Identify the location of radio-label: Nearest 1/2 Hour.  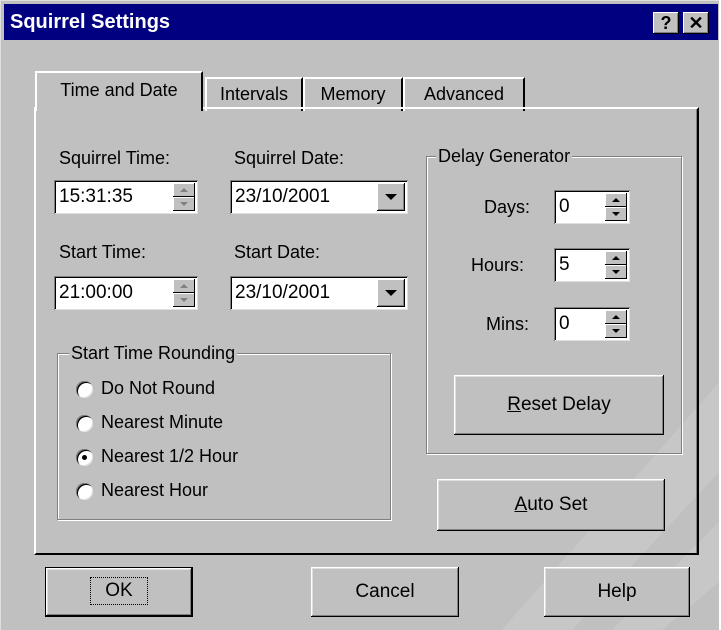
(170, 456).